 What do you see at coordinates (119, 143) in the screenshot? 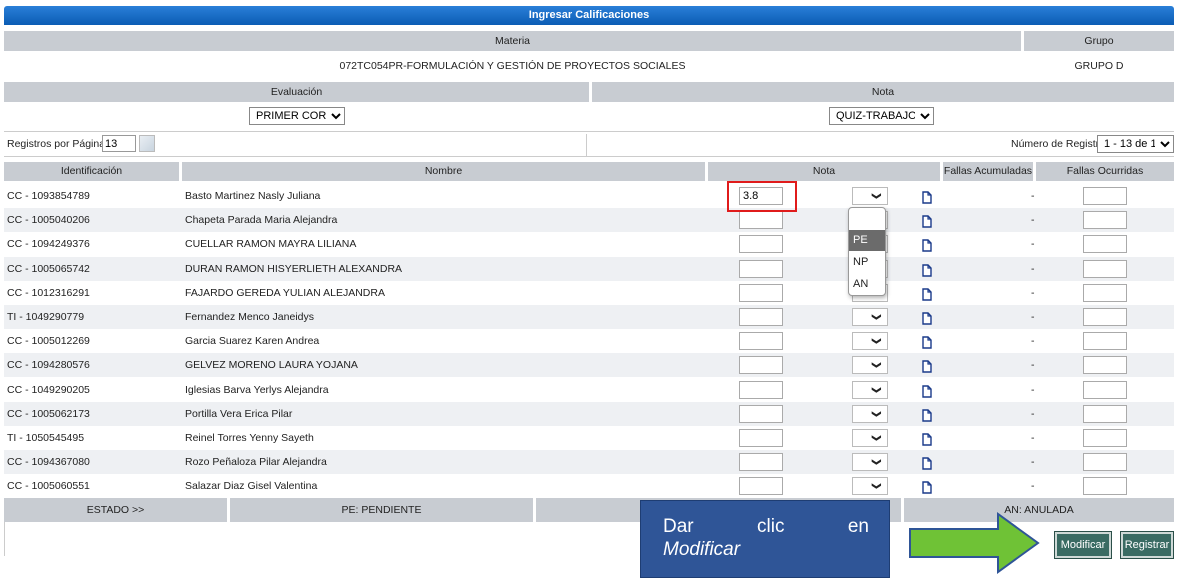
I see `registros-por-pagina-input` at bounding box center [119, 143].